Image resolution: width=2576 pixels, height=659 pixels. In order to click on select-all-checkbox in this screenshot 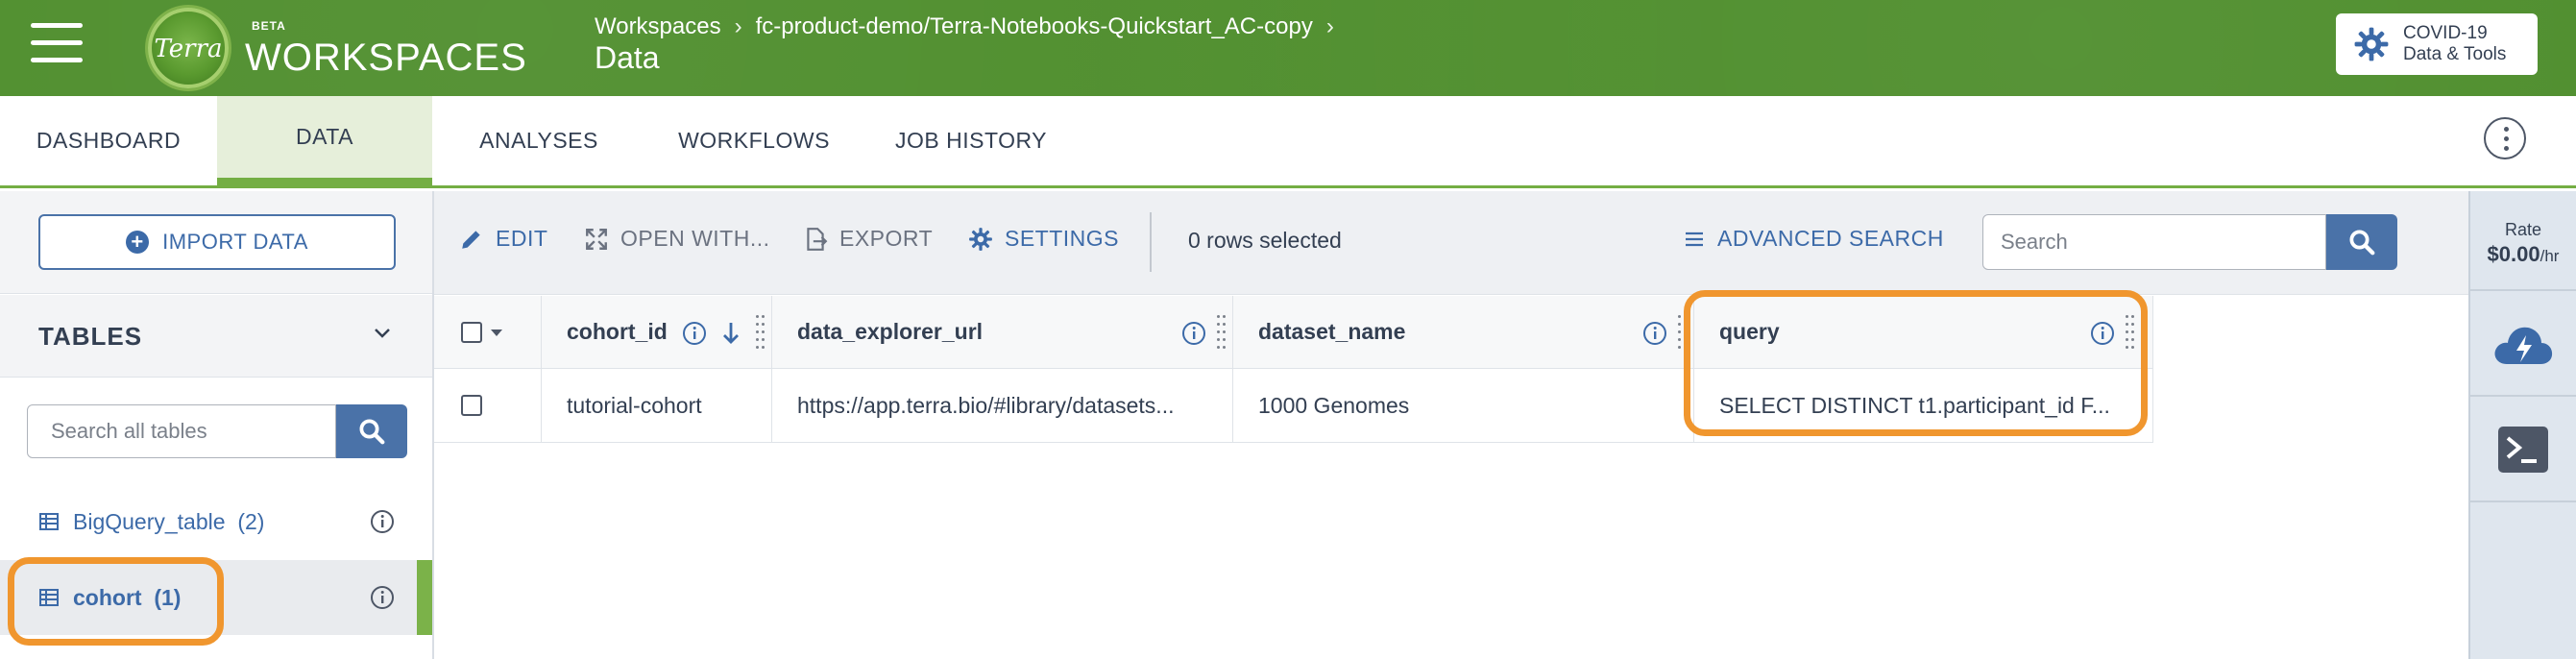, I will do `click(471, 332)`.